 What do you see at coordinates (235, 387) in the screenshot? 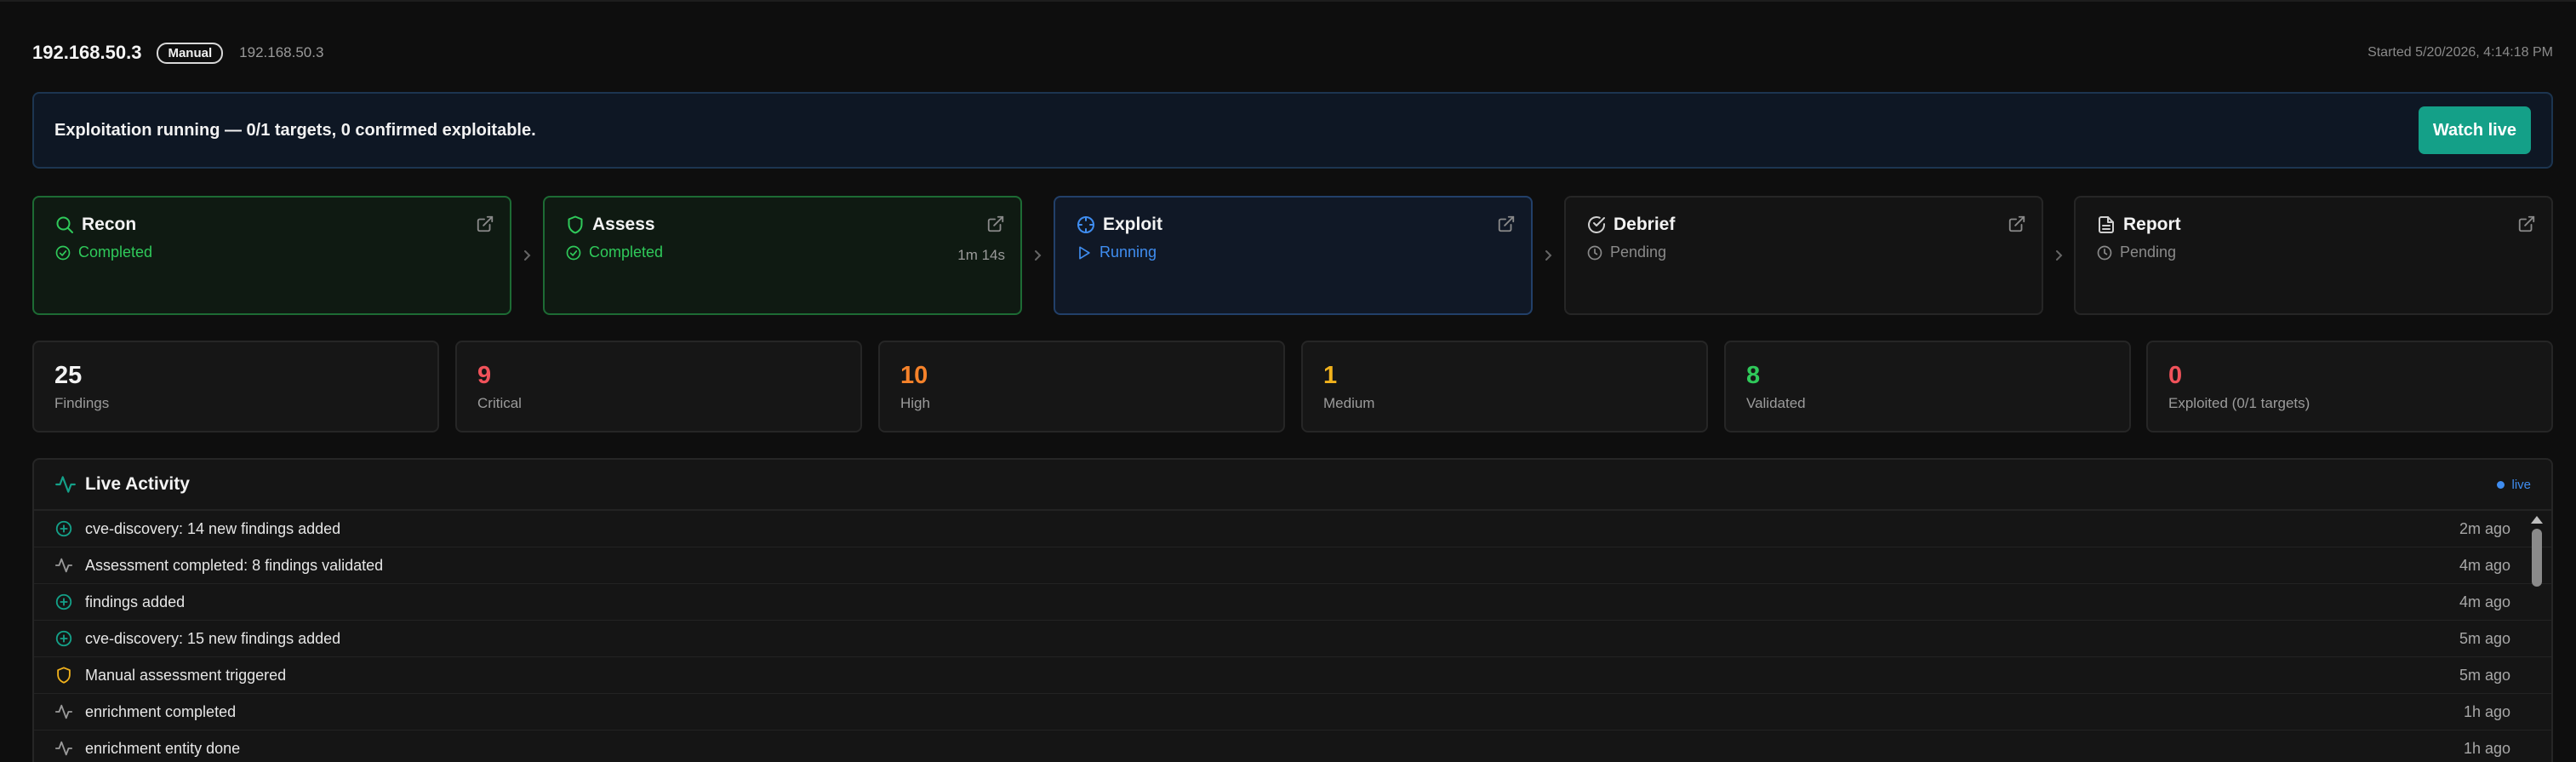
I see `stat-card-findings: 25 Findings` at bounding box center [235, 387].